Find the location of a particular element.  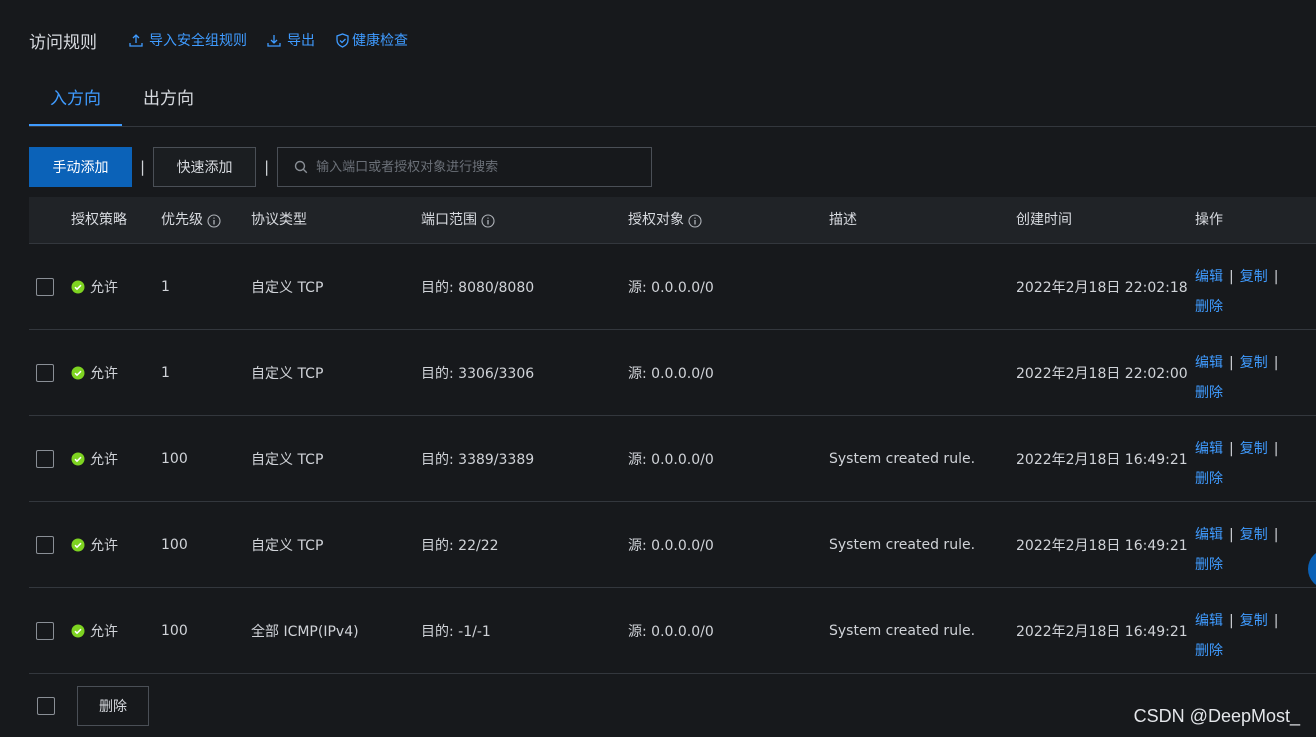

toolbar: 手动添加 | 快速添加 | is located at coordinates (341, 167).